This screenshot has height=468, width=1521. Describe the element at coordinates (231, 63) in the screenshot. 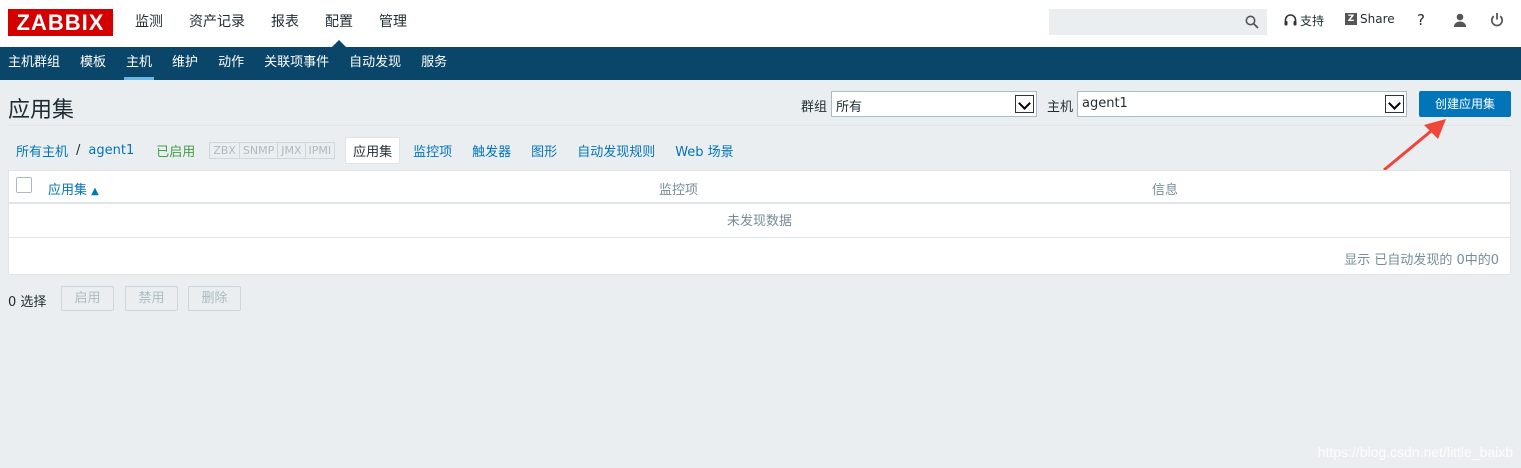

I see `sub-menu-item-actions: 动作` at that location.